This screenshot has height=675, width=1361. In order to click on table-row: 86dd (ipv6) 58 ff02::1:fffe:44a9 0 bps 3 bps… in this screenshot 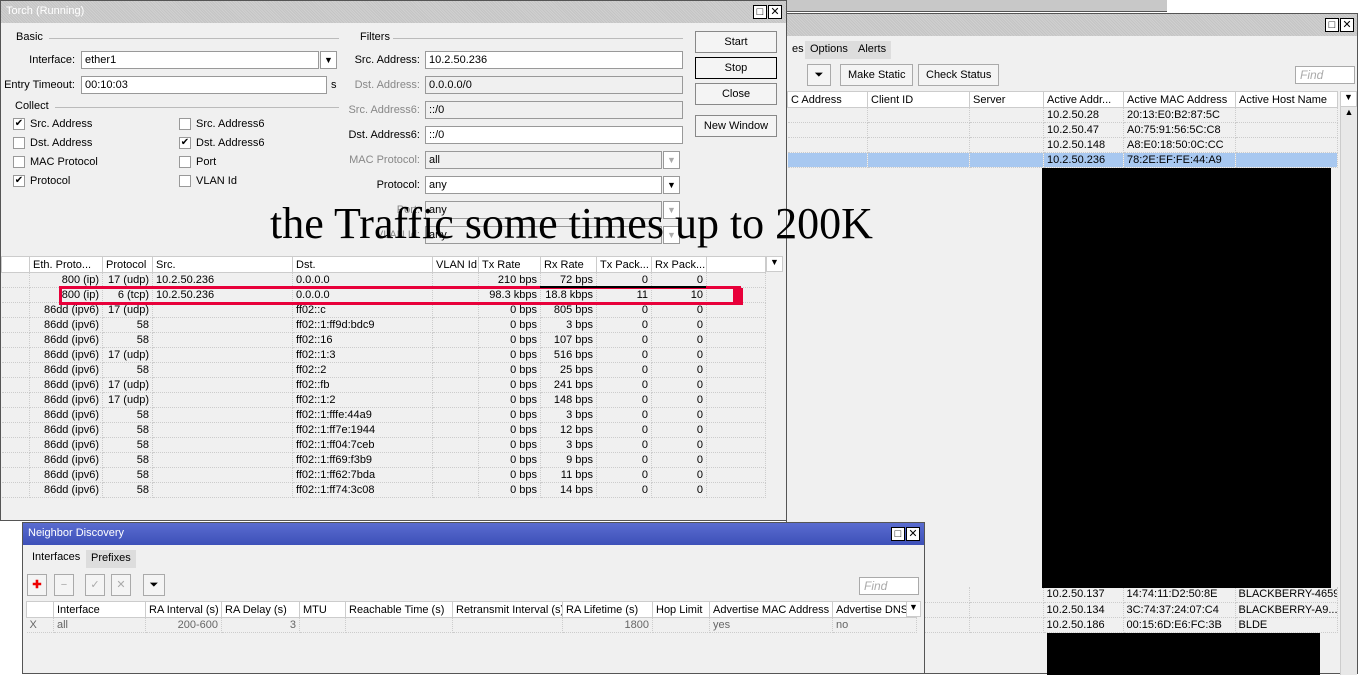, I will do `click(383, 415)`.